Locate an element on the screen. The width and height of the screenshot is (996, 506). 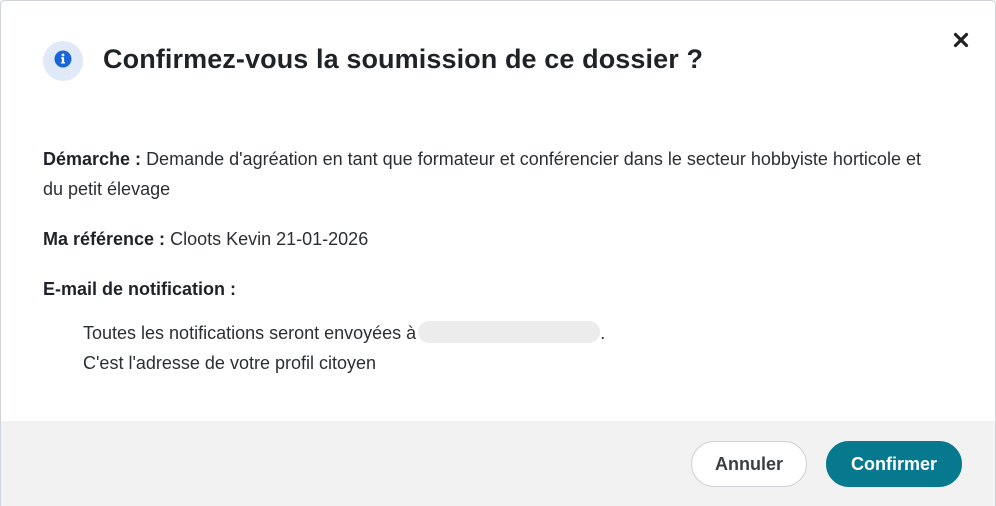
close-icon is located at coordinates (961, 42).